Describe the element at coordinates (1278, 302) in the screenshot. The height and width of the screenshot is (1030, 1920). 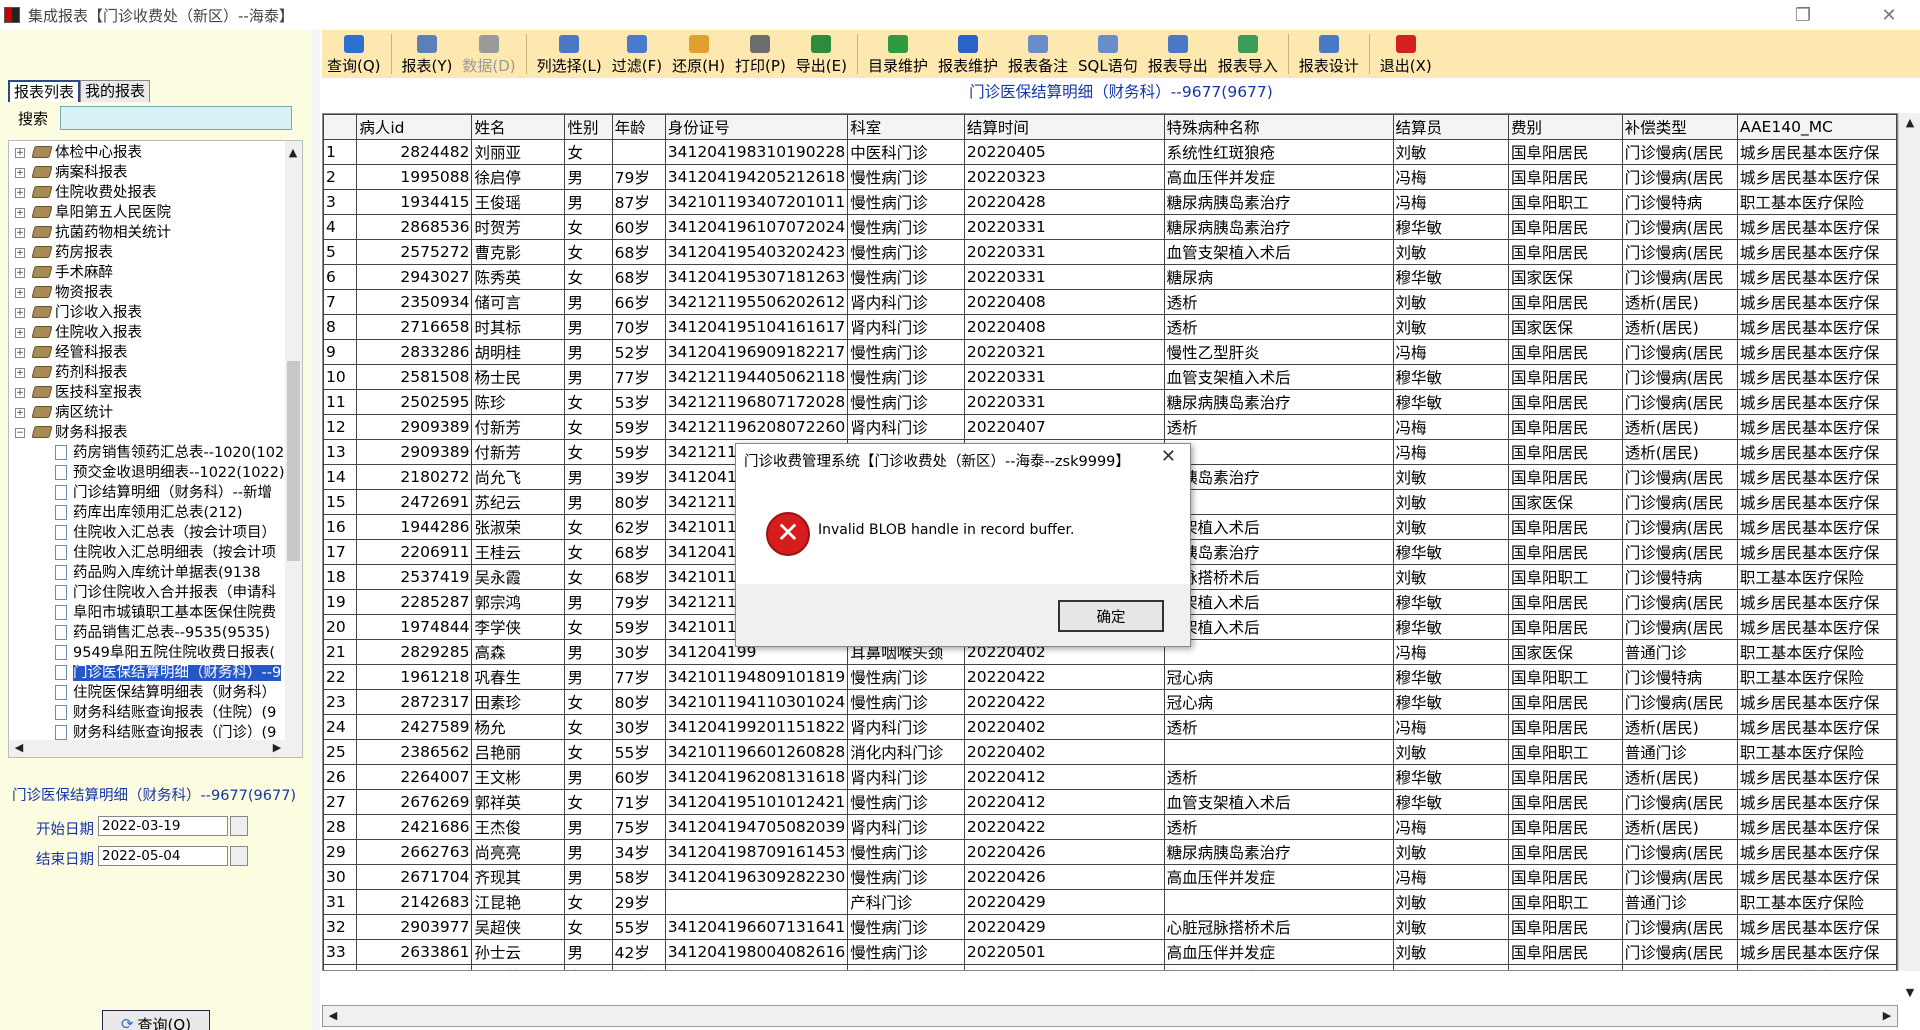
I see `table-cell: 透析` at that location.